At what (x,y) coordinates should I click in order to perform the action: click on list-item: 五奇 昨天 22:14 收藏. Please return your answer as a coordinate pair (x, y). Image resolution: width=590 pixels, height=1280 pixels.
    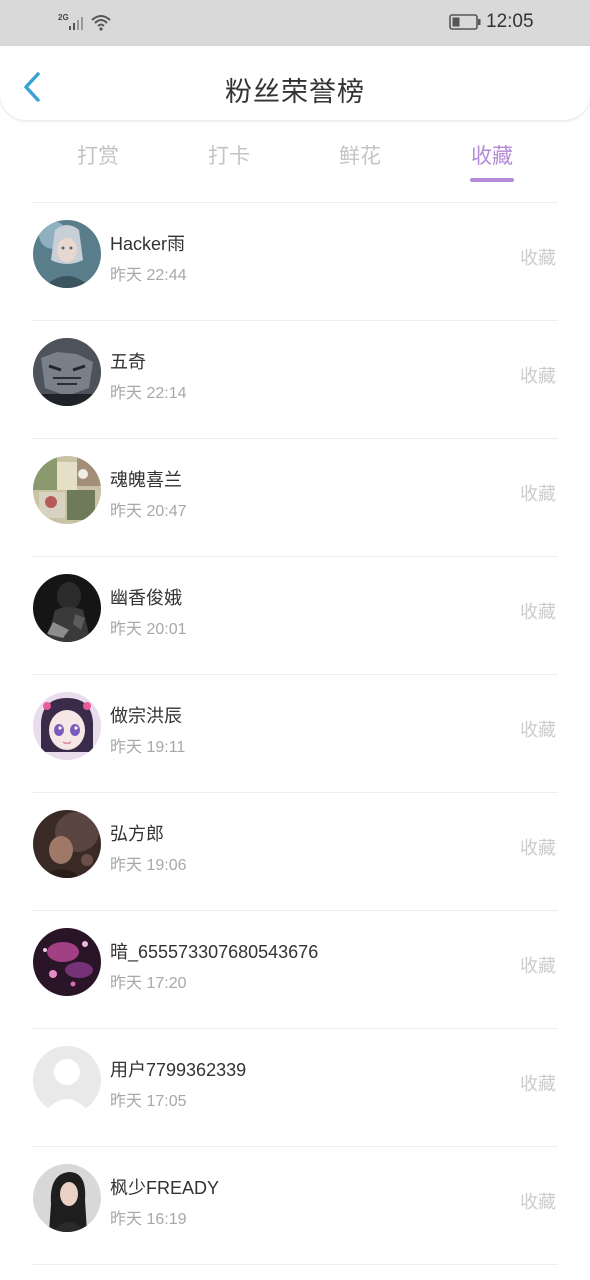
    Looking at the image, I should click on (295, 379).